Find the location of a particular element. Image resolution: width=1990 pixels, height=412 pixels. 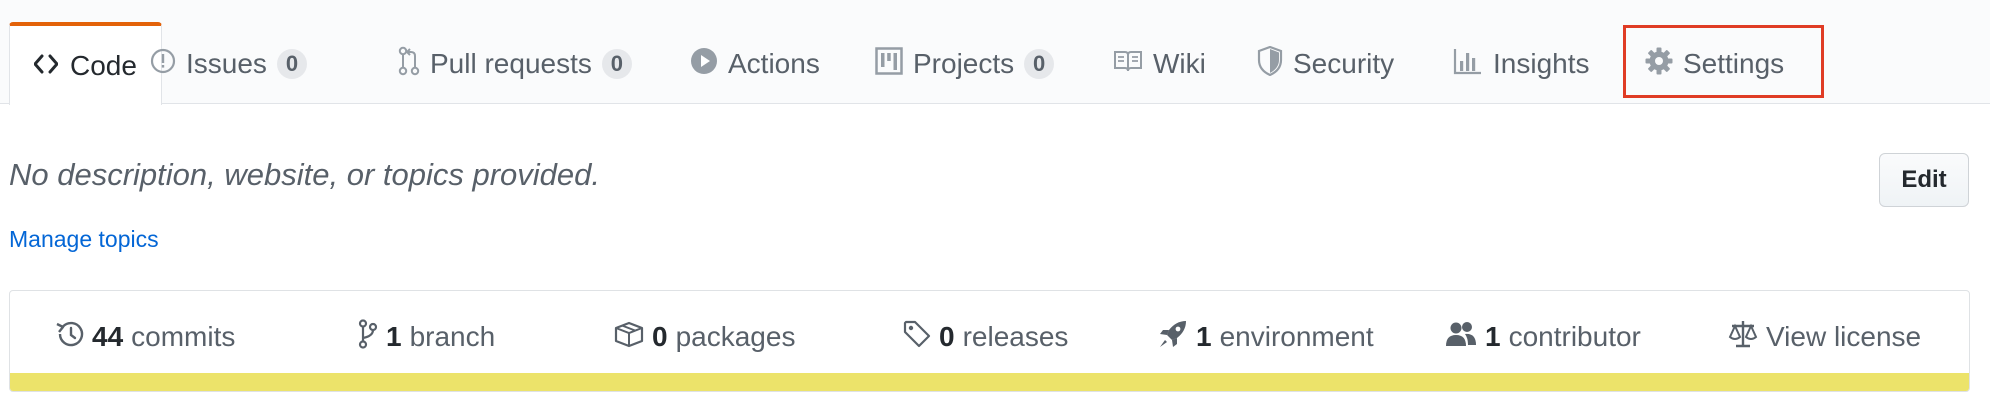

tab-wiki: Wiki is located at coordinates (1159, 64).